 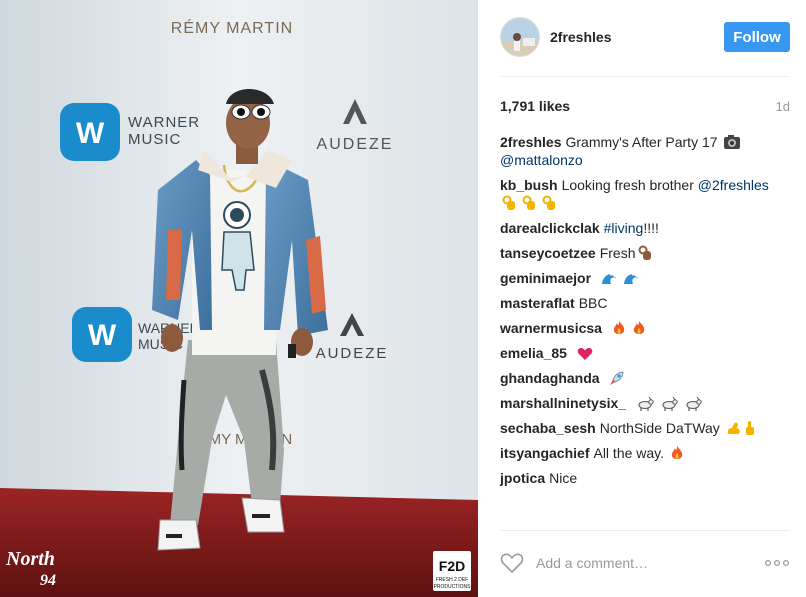 What do you see at coordinates (551, 328) in the screenshot?
I see `comment-username: warnermusicsa` at bounding box center [551, 328].